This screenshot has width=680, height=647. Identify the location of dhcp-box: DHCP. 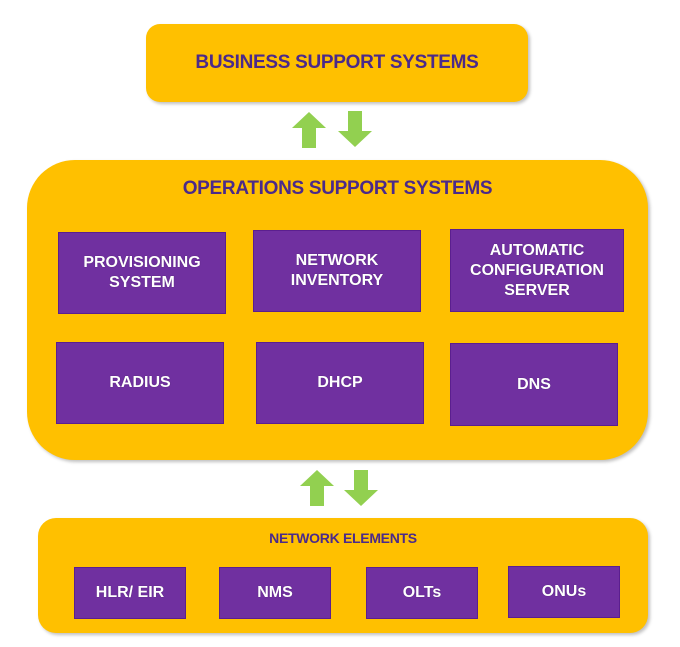
(340, 383).